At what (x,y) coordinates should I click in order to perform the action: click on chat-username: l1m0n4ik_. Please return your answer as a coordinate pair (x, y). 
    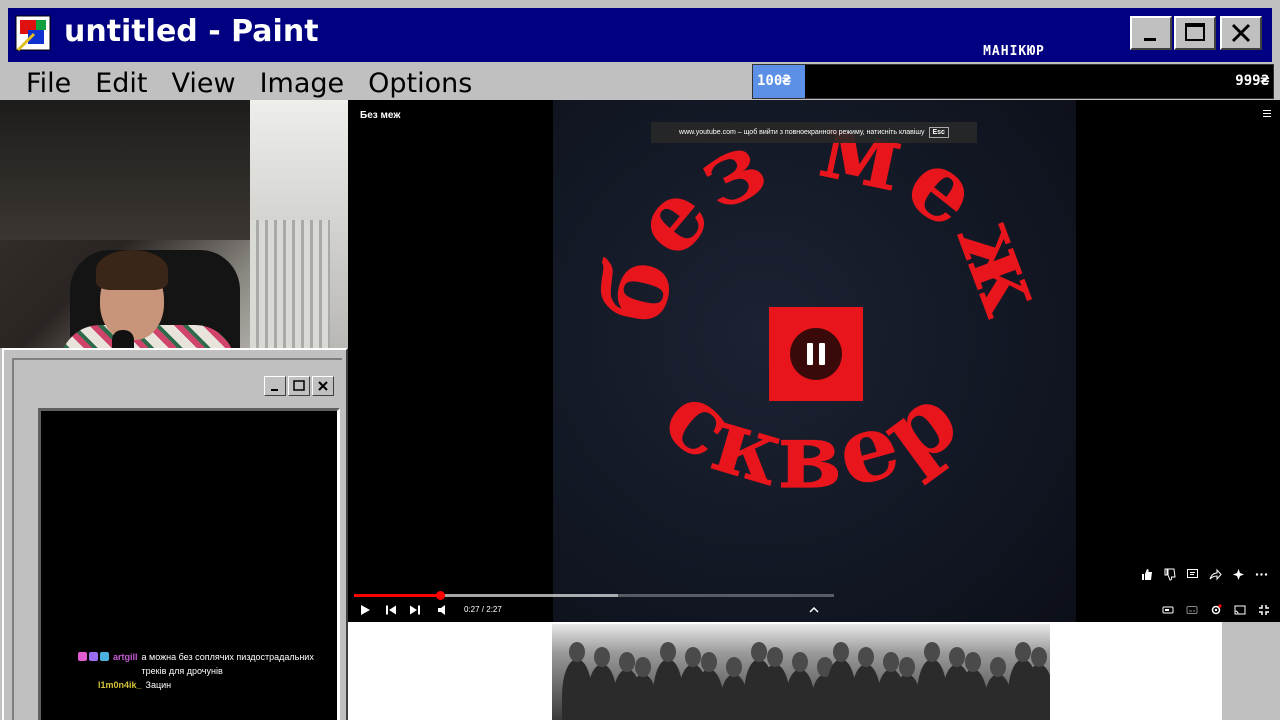
    Looking at the image, I should click on (120, 685).